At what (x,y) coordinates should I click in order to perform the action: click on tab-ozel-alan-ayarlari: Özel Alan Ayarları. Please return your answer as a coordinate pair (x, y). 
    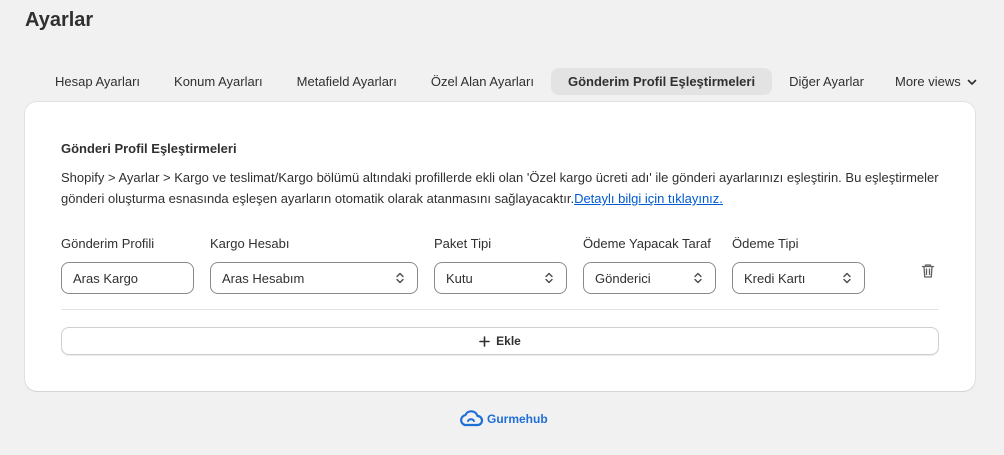
    Looking at the image, I should click on (482, 81).